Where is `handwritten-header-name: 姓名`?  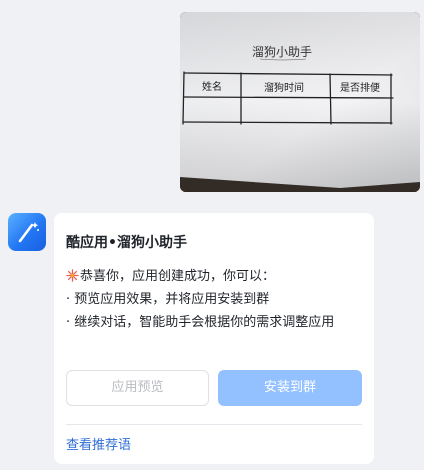
handwritten-header-name: 姓名 is located at coordinates (212, 86).